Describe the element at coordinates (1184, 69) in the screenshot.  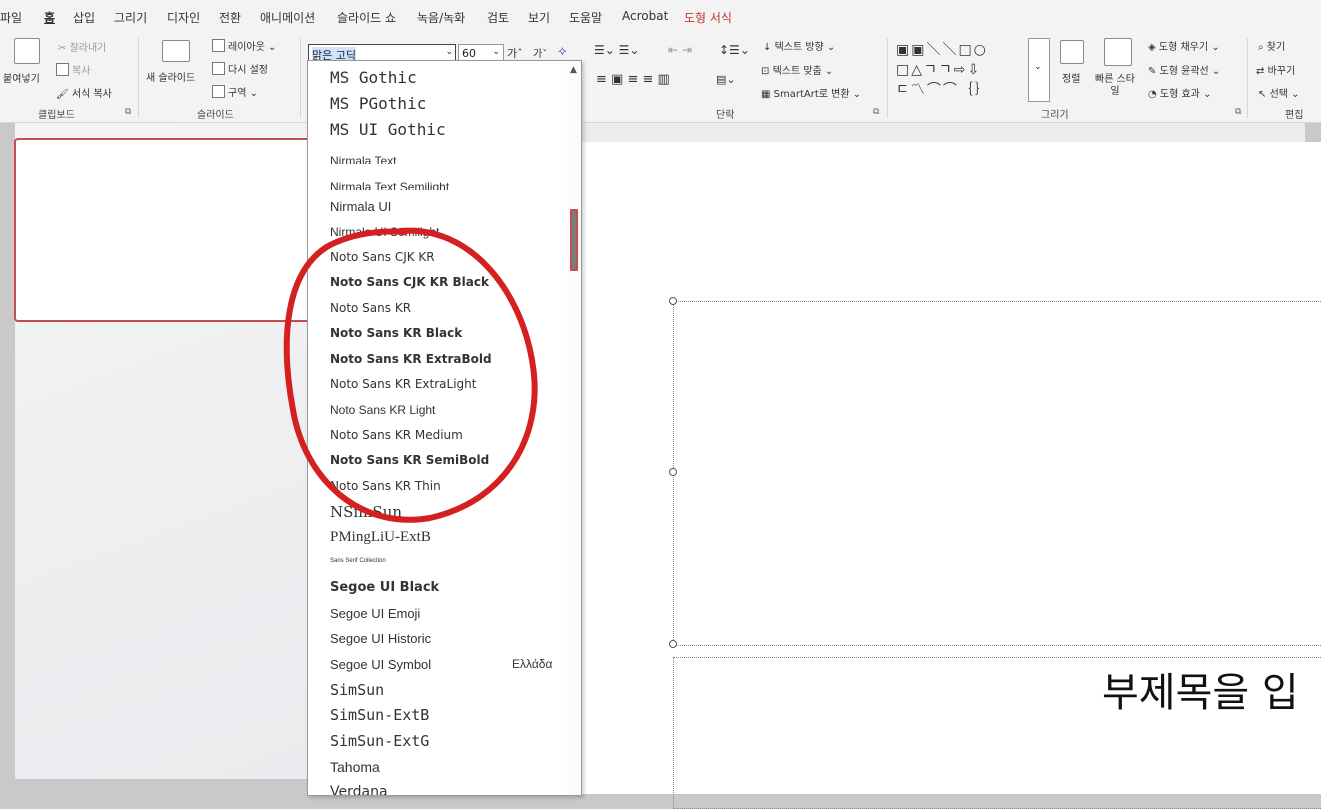
I see `shape-outline-button: ✎ 도형 윤곽선 ⌄` at that location.